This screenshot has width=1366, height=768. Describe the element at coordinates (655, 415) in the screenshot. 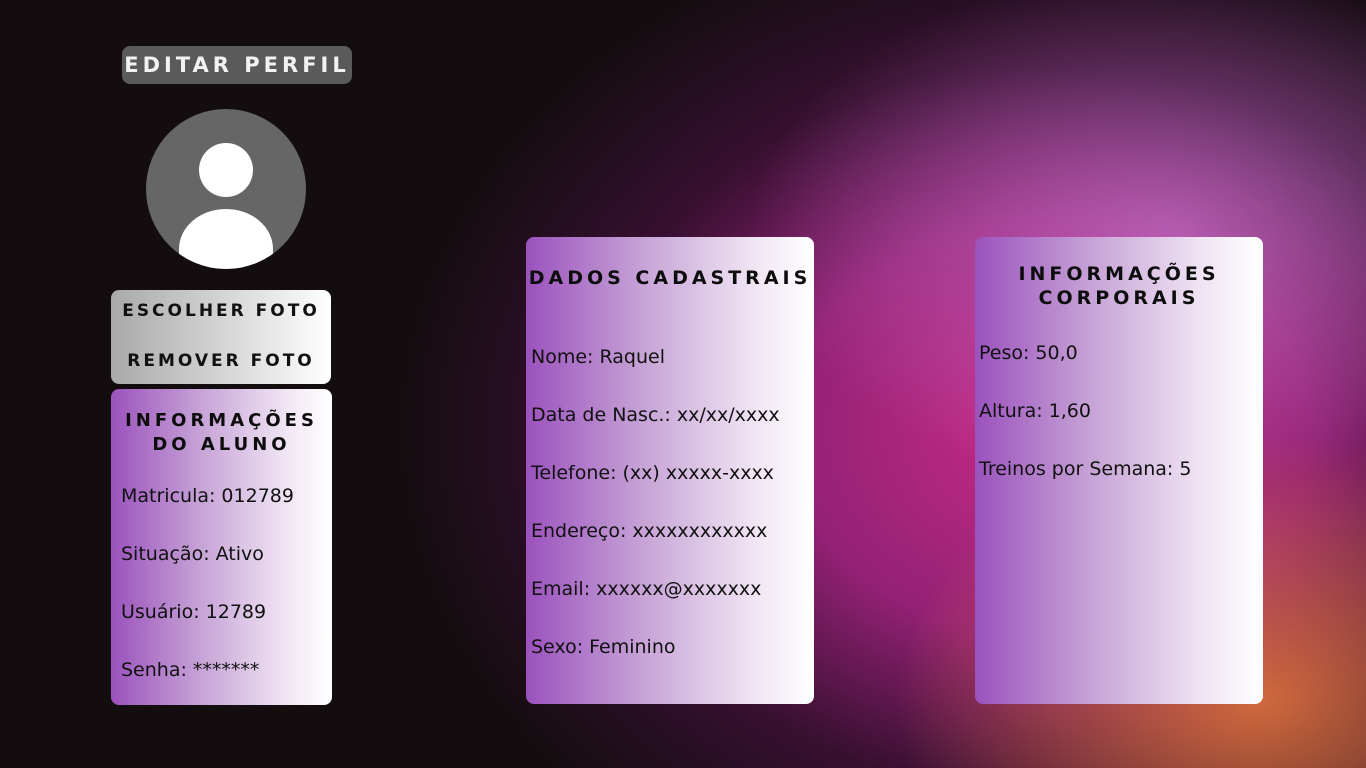

I see `birthdate-field: Data de Nasc.: xx/xx/xxxx` at that location.